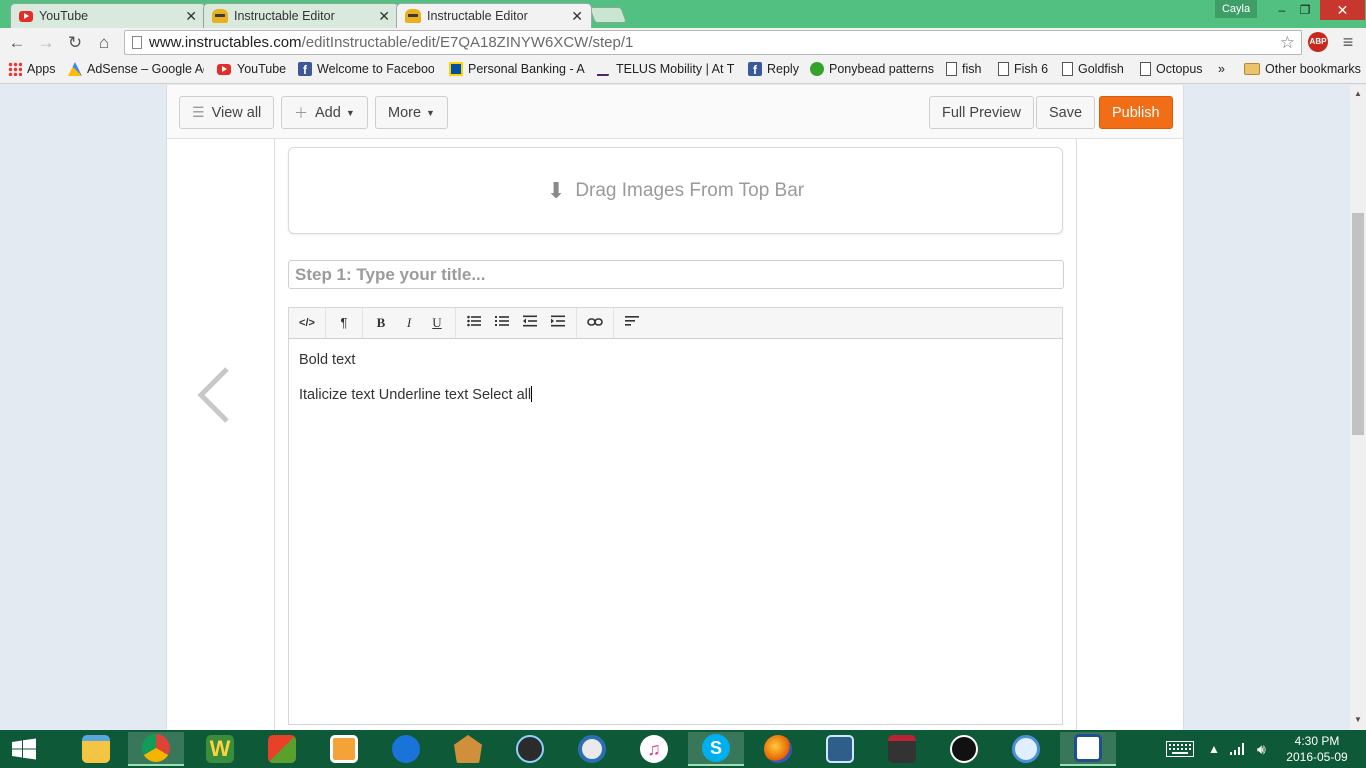 The height and width of the screenshot is (768, 1366). What do you see at coordinates (307, 323) in the screenshot?
I see `html-source-button: </>` at bounding box center [307, 323].